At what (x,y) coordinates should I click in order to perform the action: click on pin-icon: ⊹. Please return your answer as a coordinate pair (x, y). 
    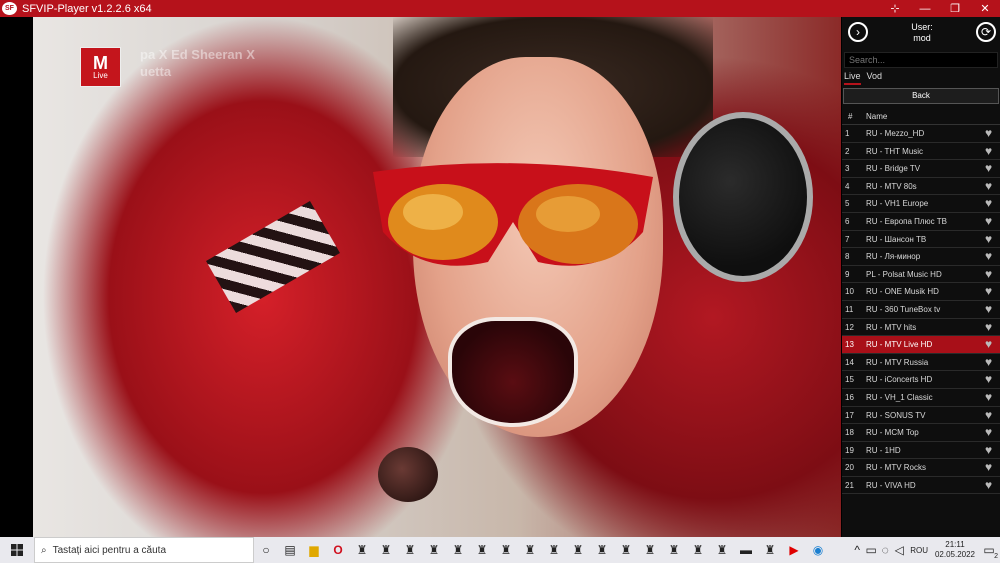
    Looking at the image, I should click on (895, 8).